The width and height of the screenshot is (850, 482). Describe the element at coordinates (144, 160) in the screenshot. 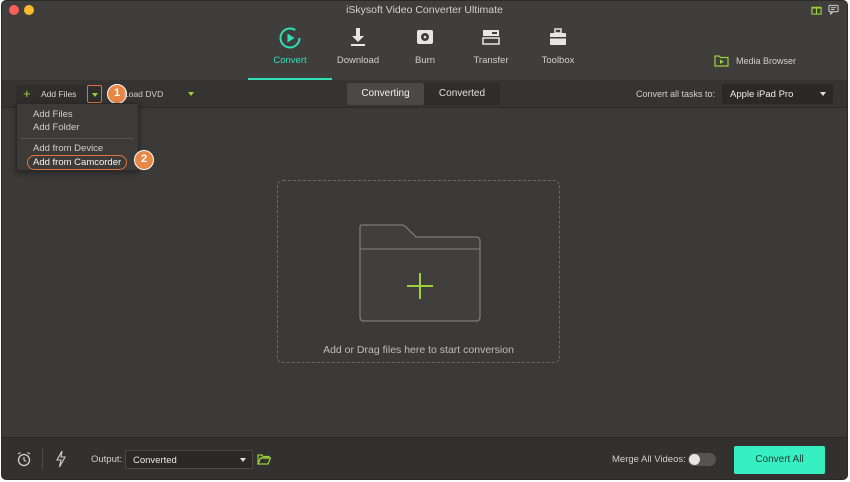

I see `callout-badge: 2` at that location.